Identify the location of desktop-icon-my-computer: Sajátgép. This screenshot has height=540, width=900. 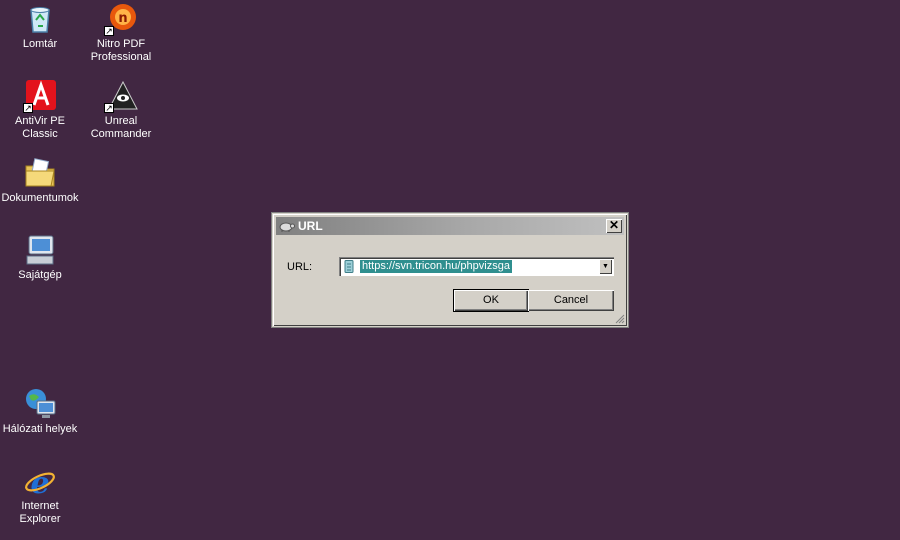
(40, 257).